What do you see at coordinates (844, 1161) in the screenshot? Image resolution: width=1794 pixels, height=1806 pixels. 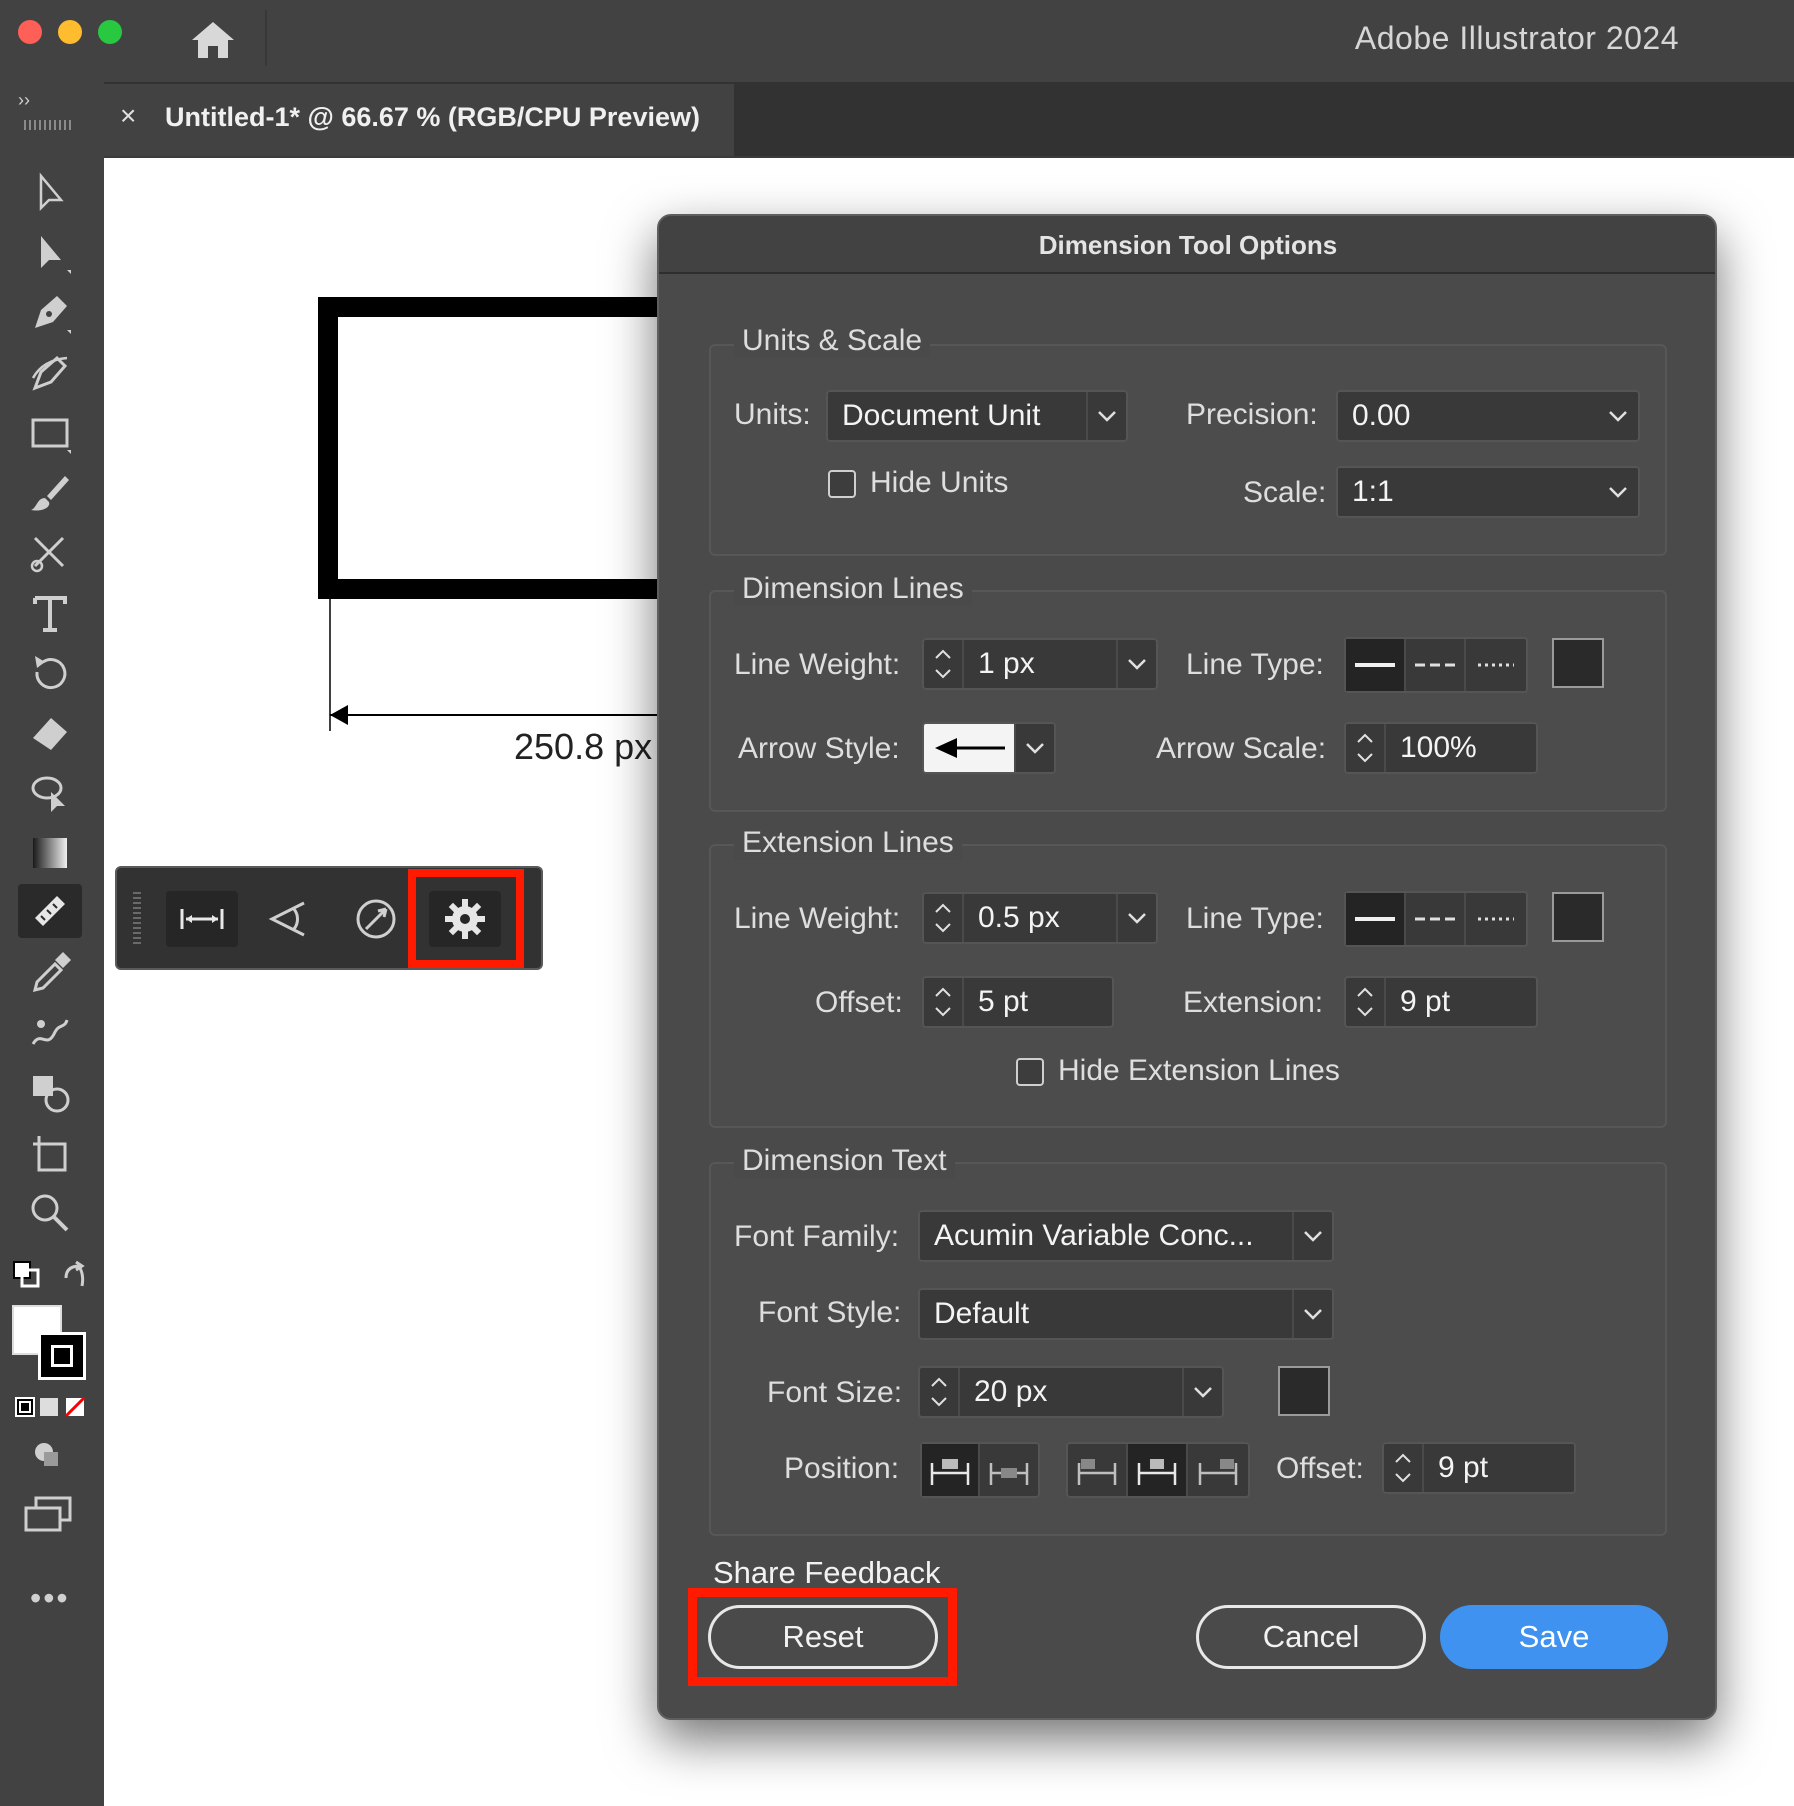 I see `dimension-text-title: Dimension Text` at bounding box center [844, 1161].